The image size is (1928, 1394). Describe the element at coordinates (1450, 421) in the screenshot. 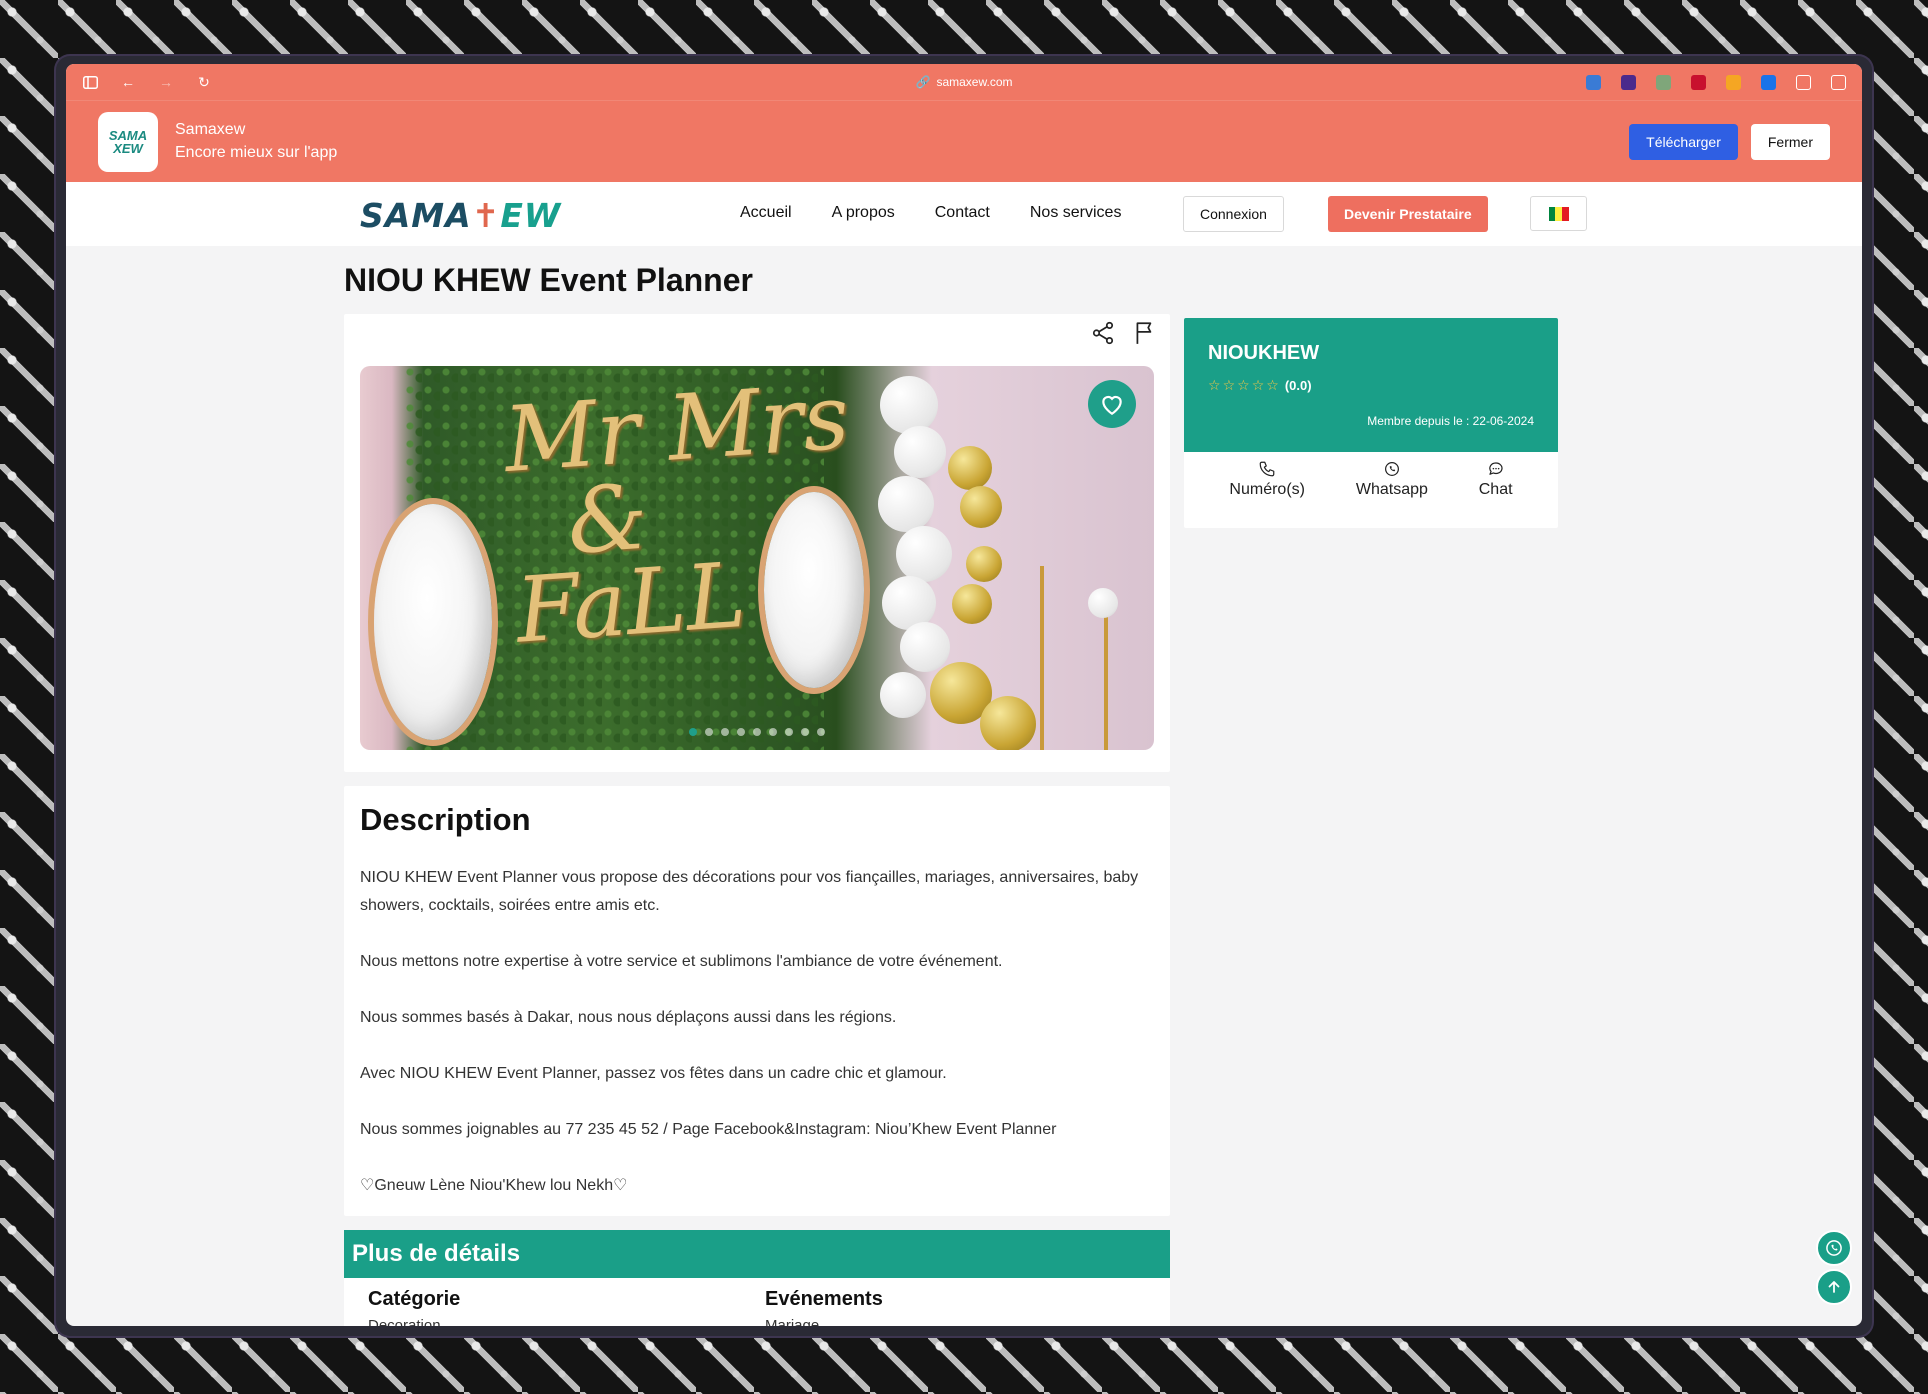

I see `member-since: Membre depuis le : 22-06-2024` at that location.